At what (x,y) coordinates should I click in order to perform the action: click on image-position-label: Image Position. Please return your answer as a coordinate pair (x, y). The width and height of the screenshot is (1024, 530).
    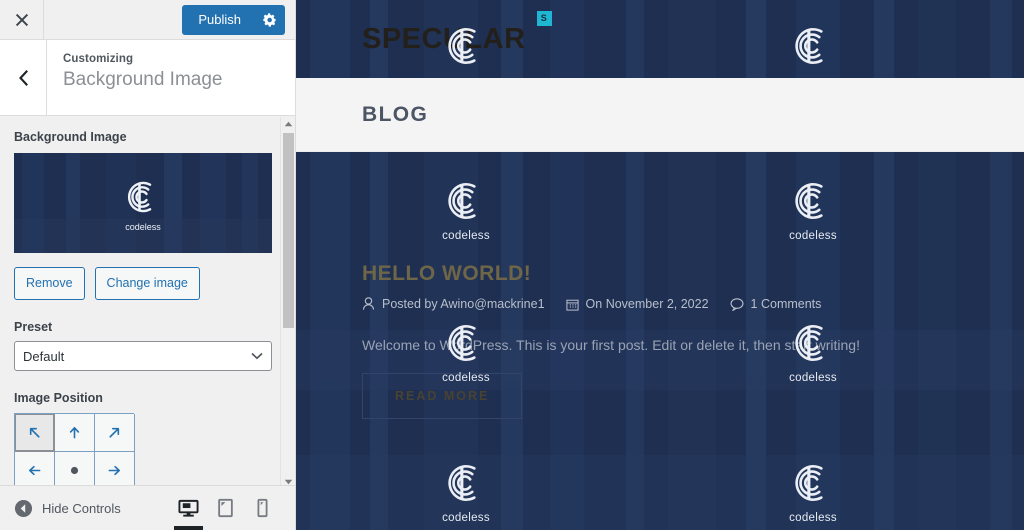
    Looking at the image, I should click on (58, 398).